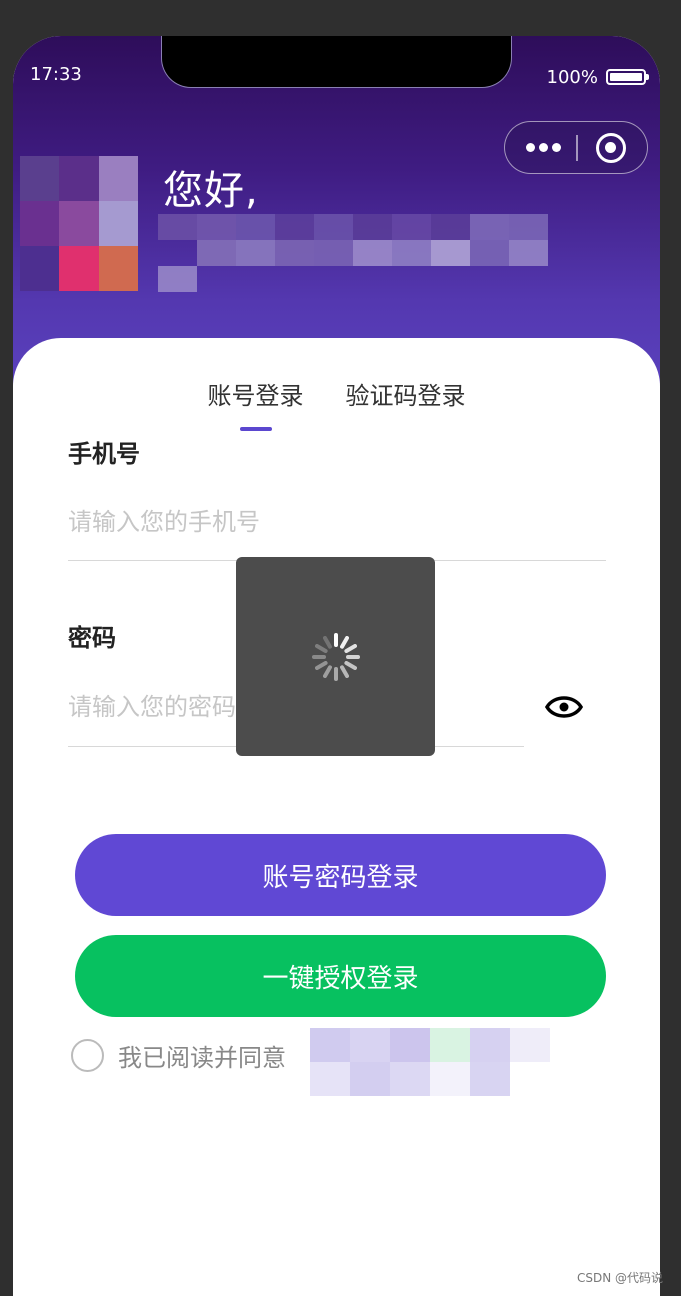  I want to click on password-label: 密码, so click(92, 638).